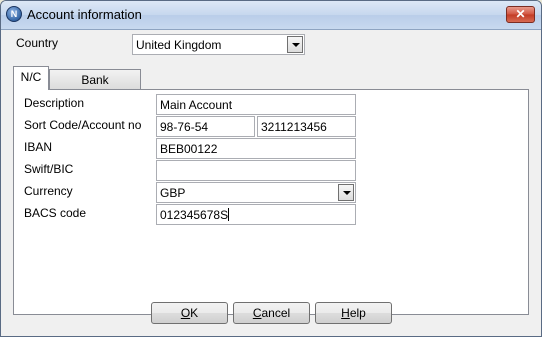 The height and width of the screenshot is (337, 542). I want to click on tab-bank-information: Bank information, so click(95, 85).